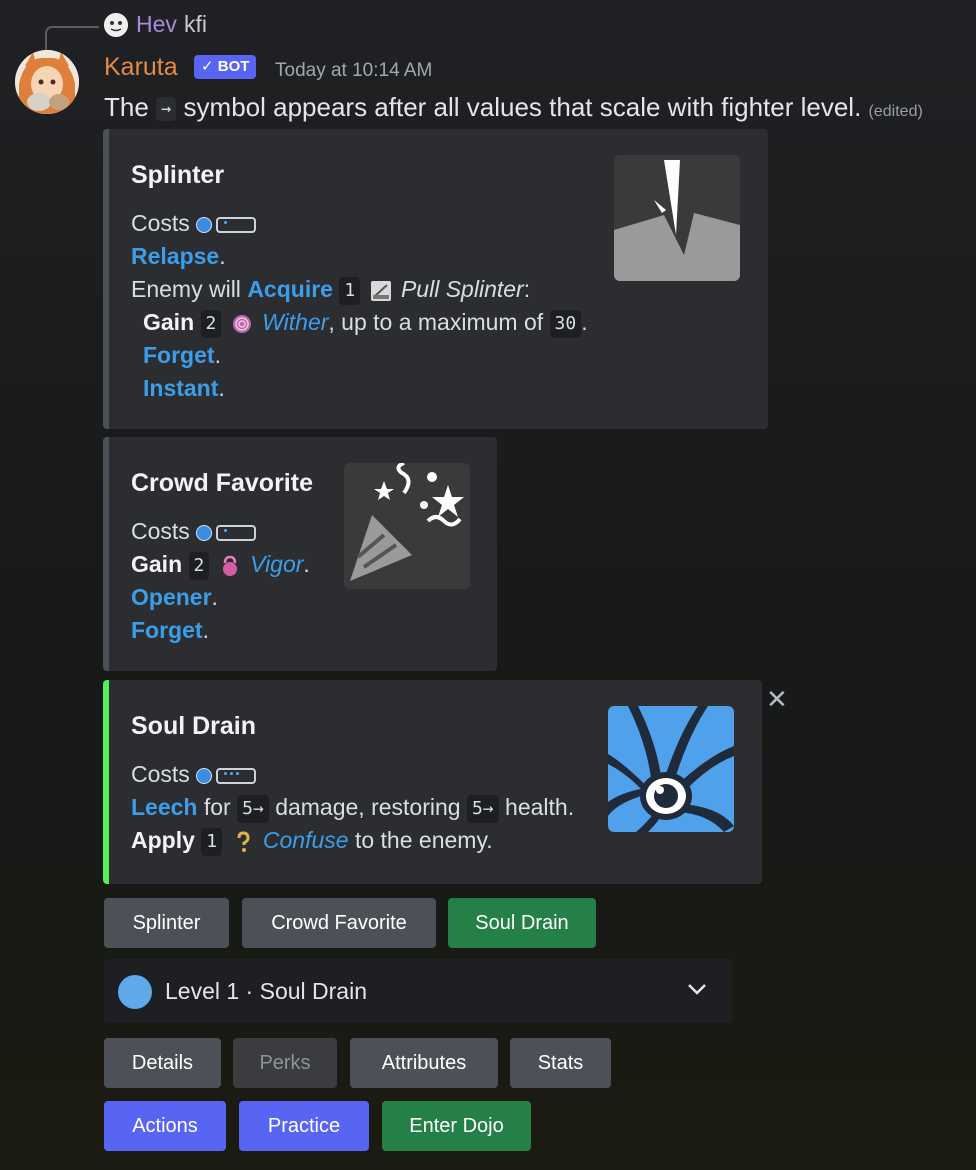 The height and width of the screenshot is (1170, 976). I want to click on avatar-icon, so click(47, 82).